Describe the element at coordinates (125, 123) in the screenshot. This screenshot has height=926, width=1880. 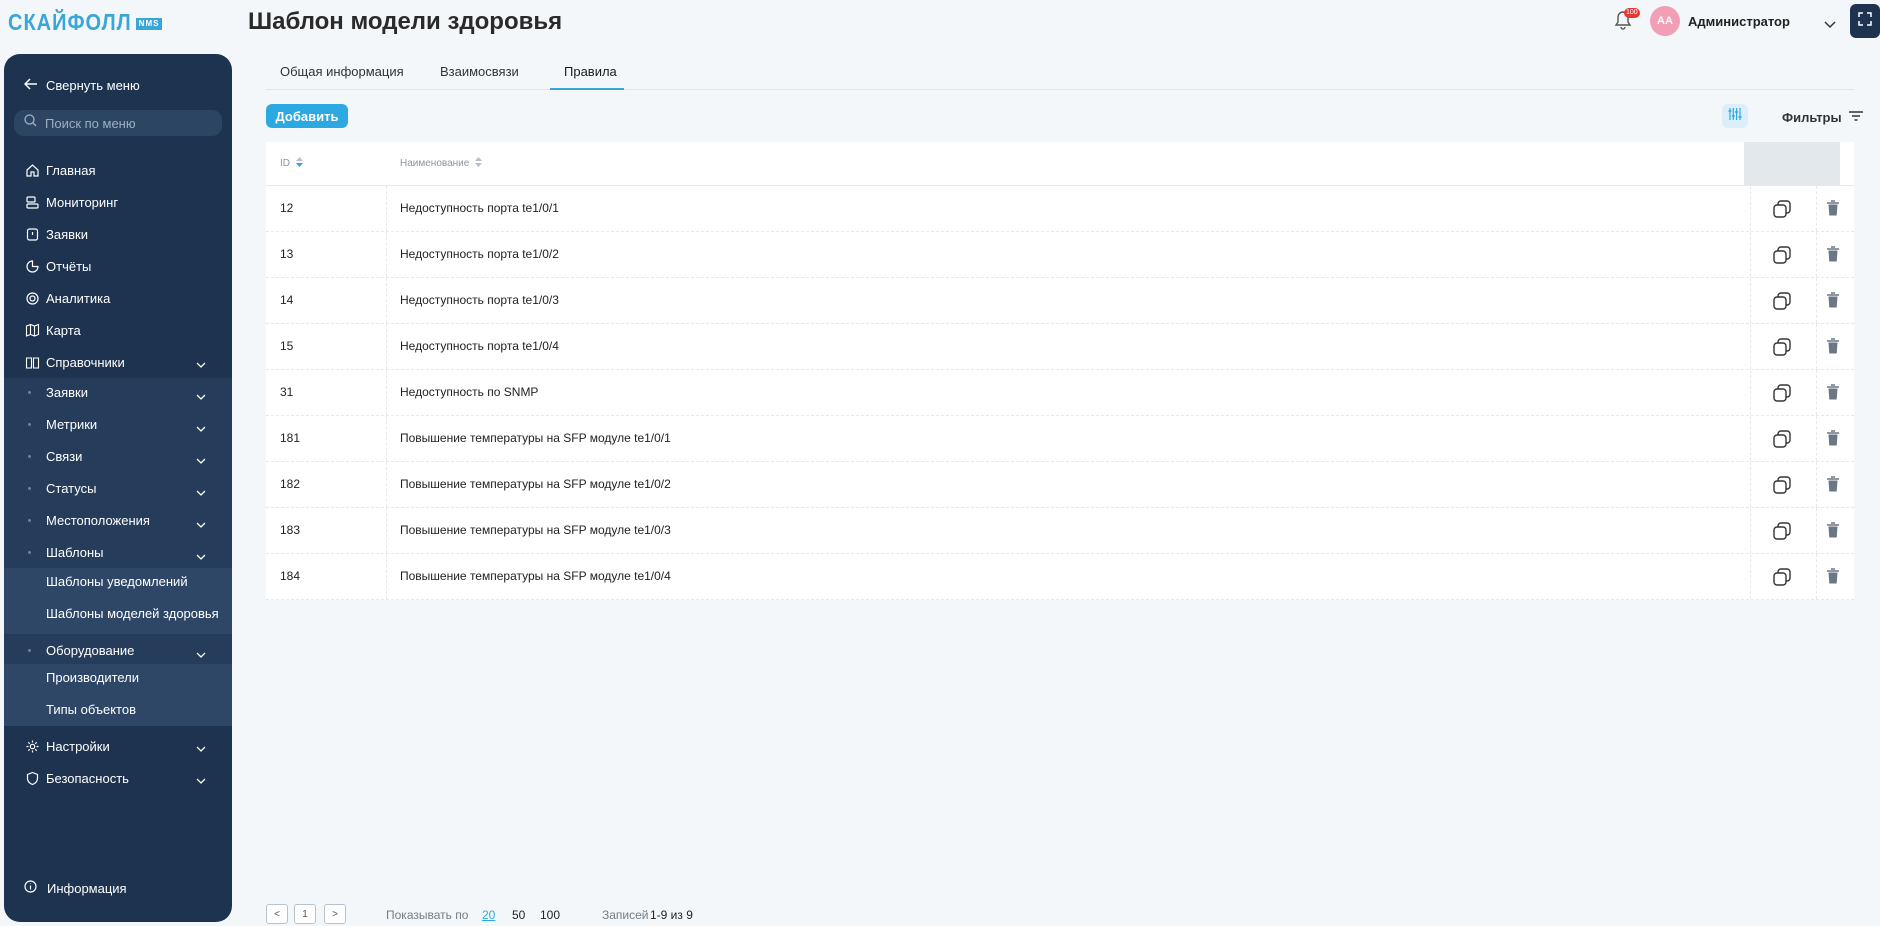
I see `menu-search-input` at that location.